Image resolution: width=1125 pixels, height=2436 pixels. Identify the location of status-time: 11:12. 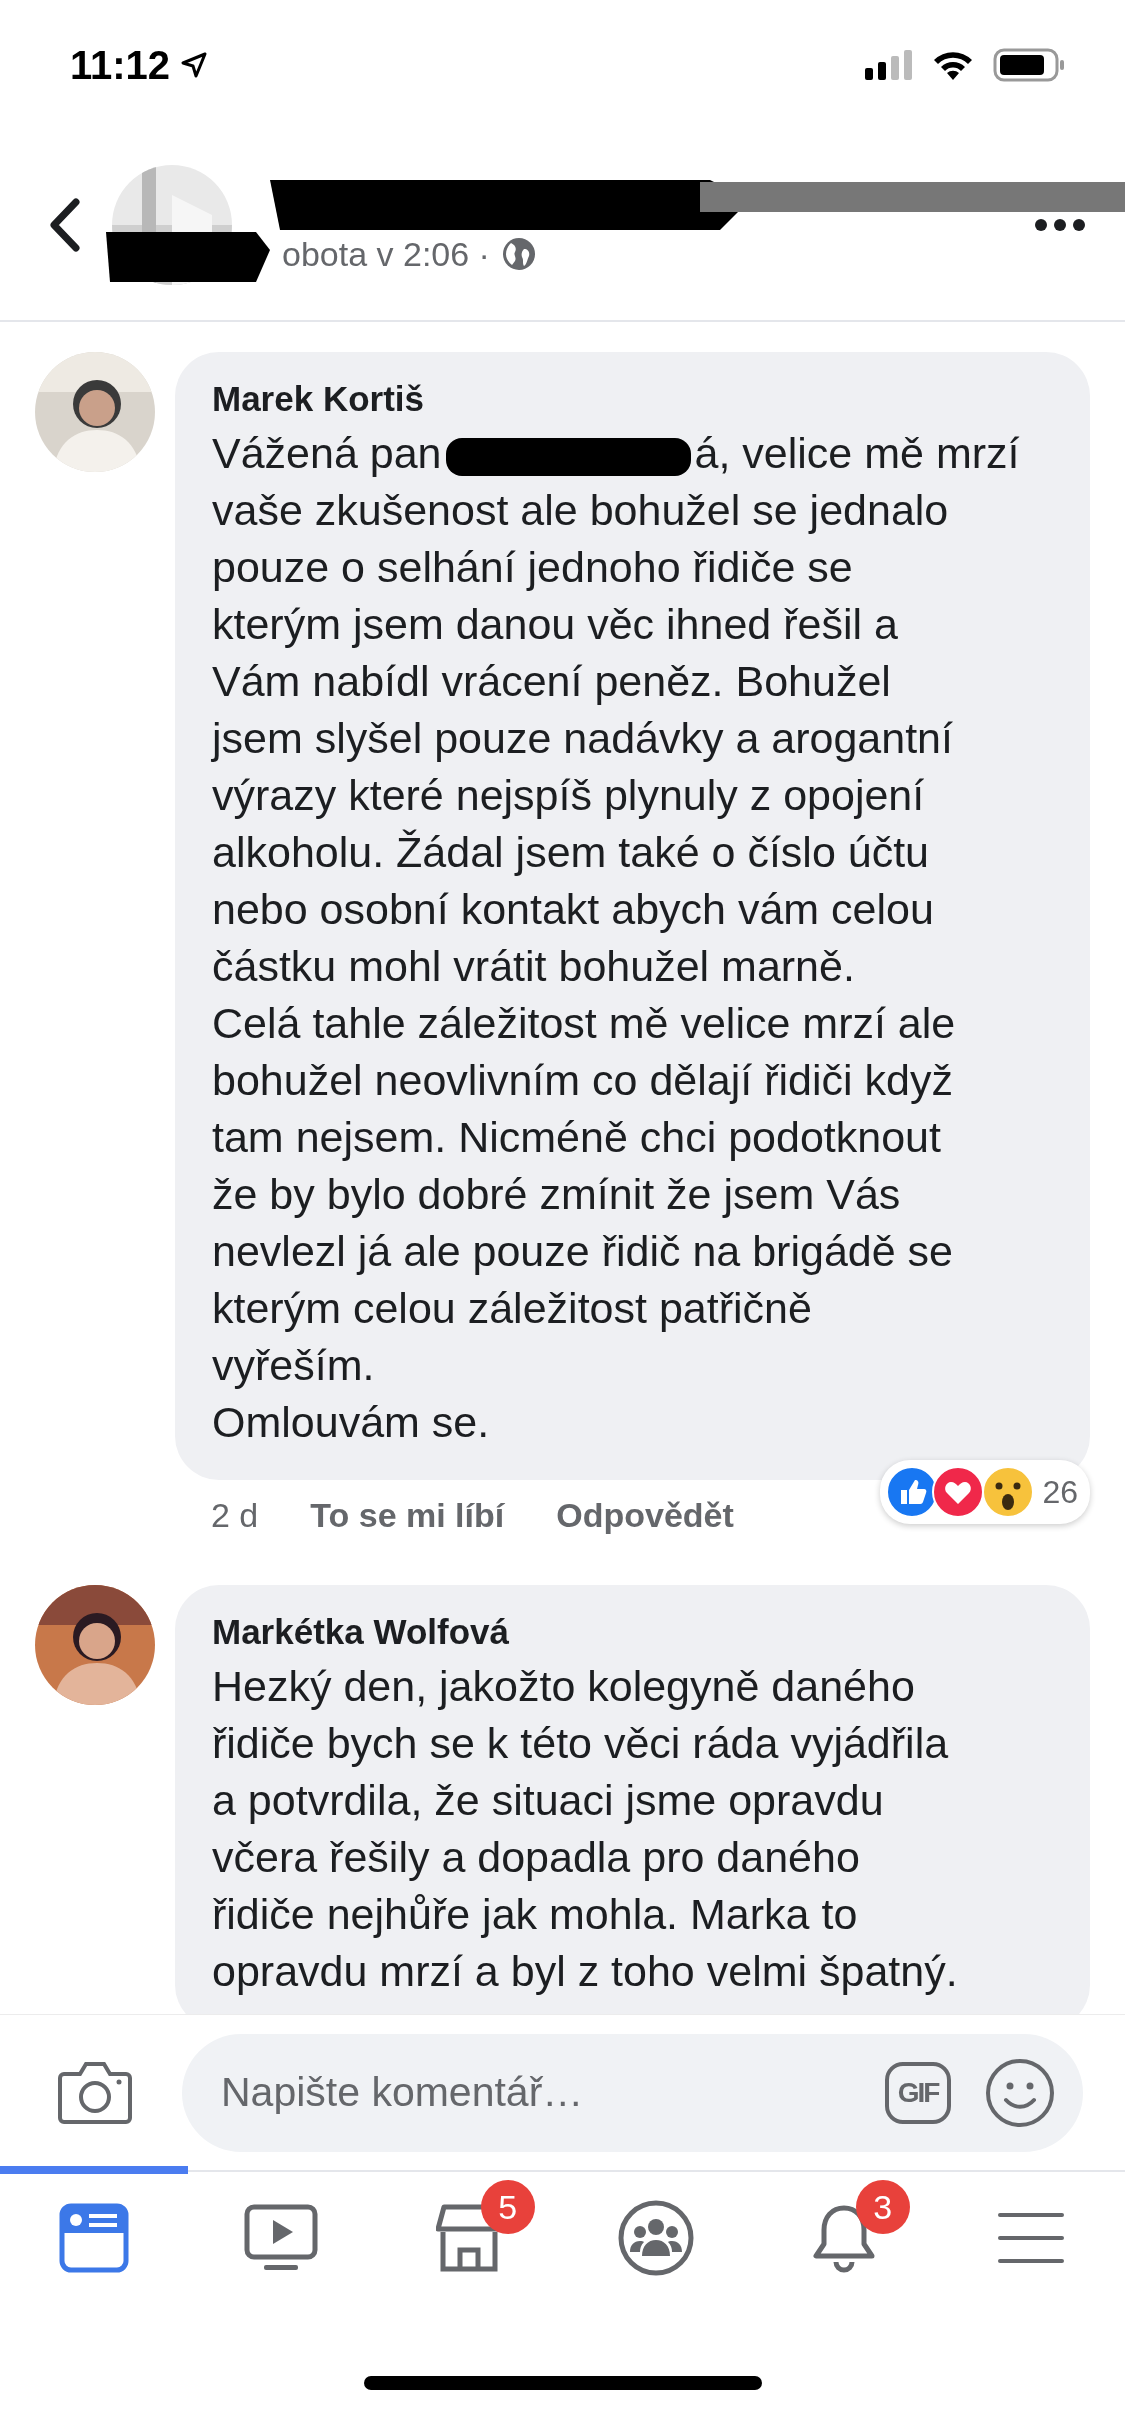
(120, 65).